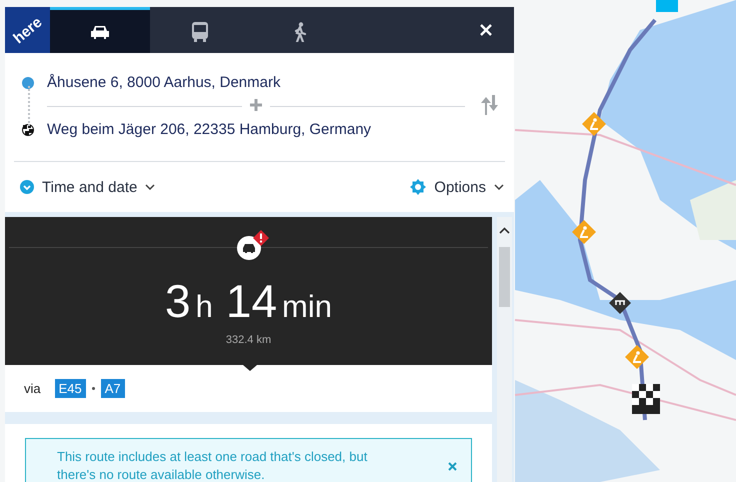  I want to click on chevron-circle-icon, so click(27, 187).